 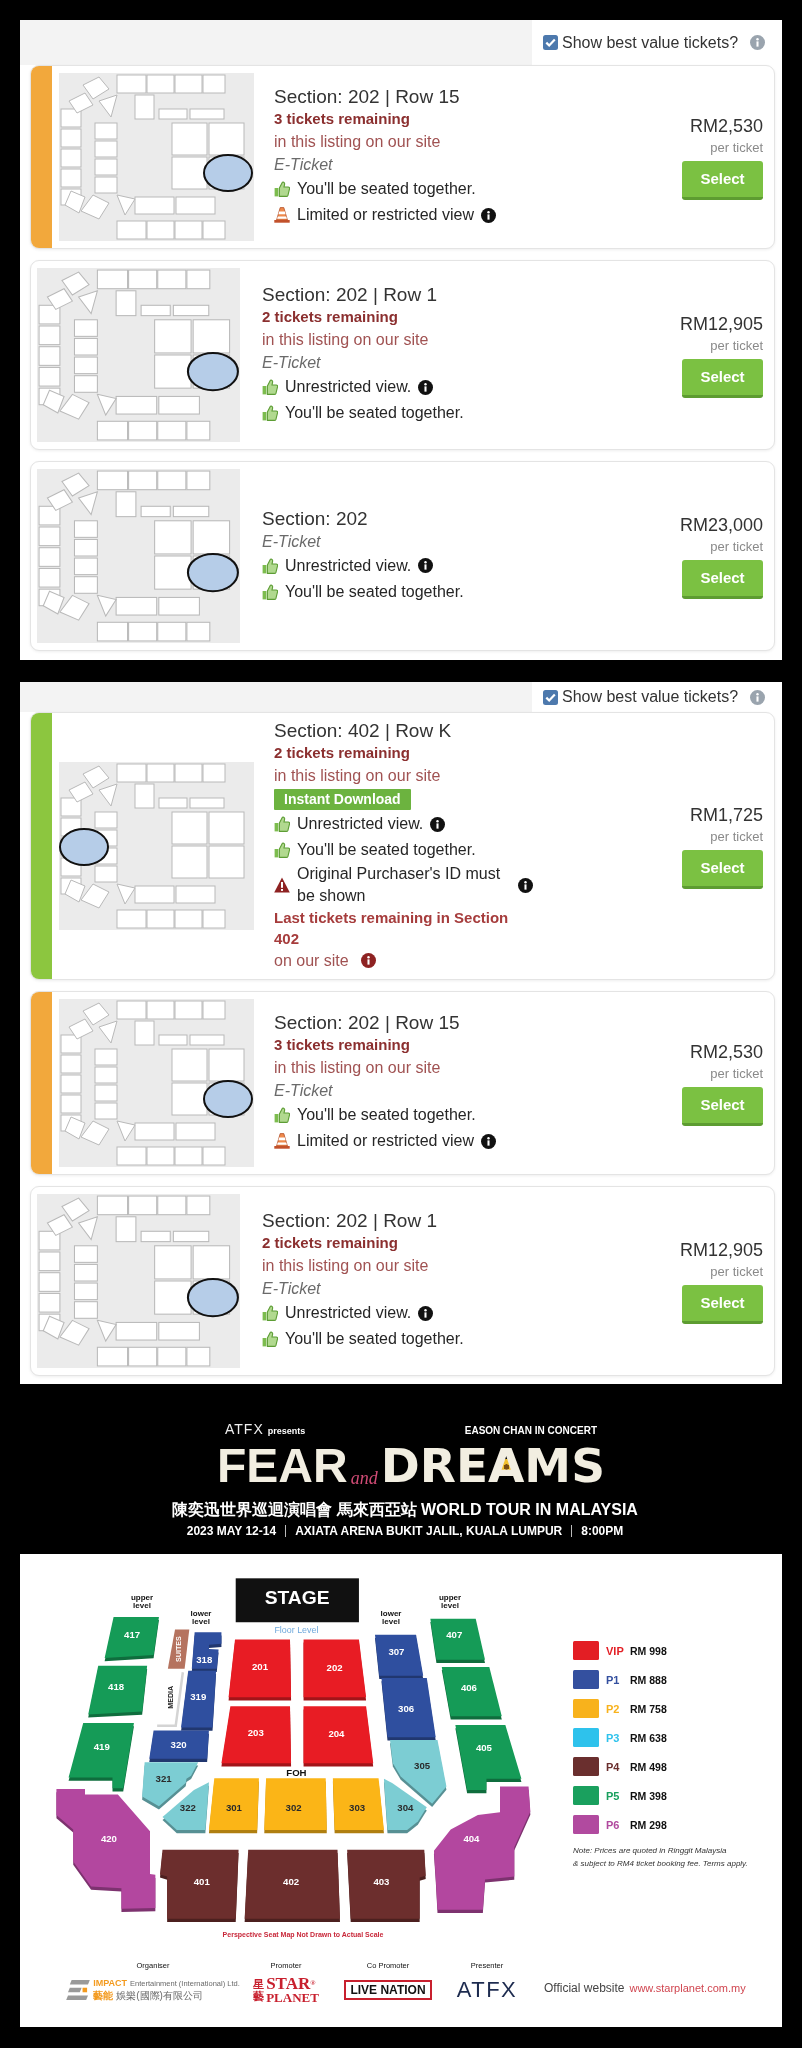 I want to click on section-number: 303, so click(x=357, y=1808).